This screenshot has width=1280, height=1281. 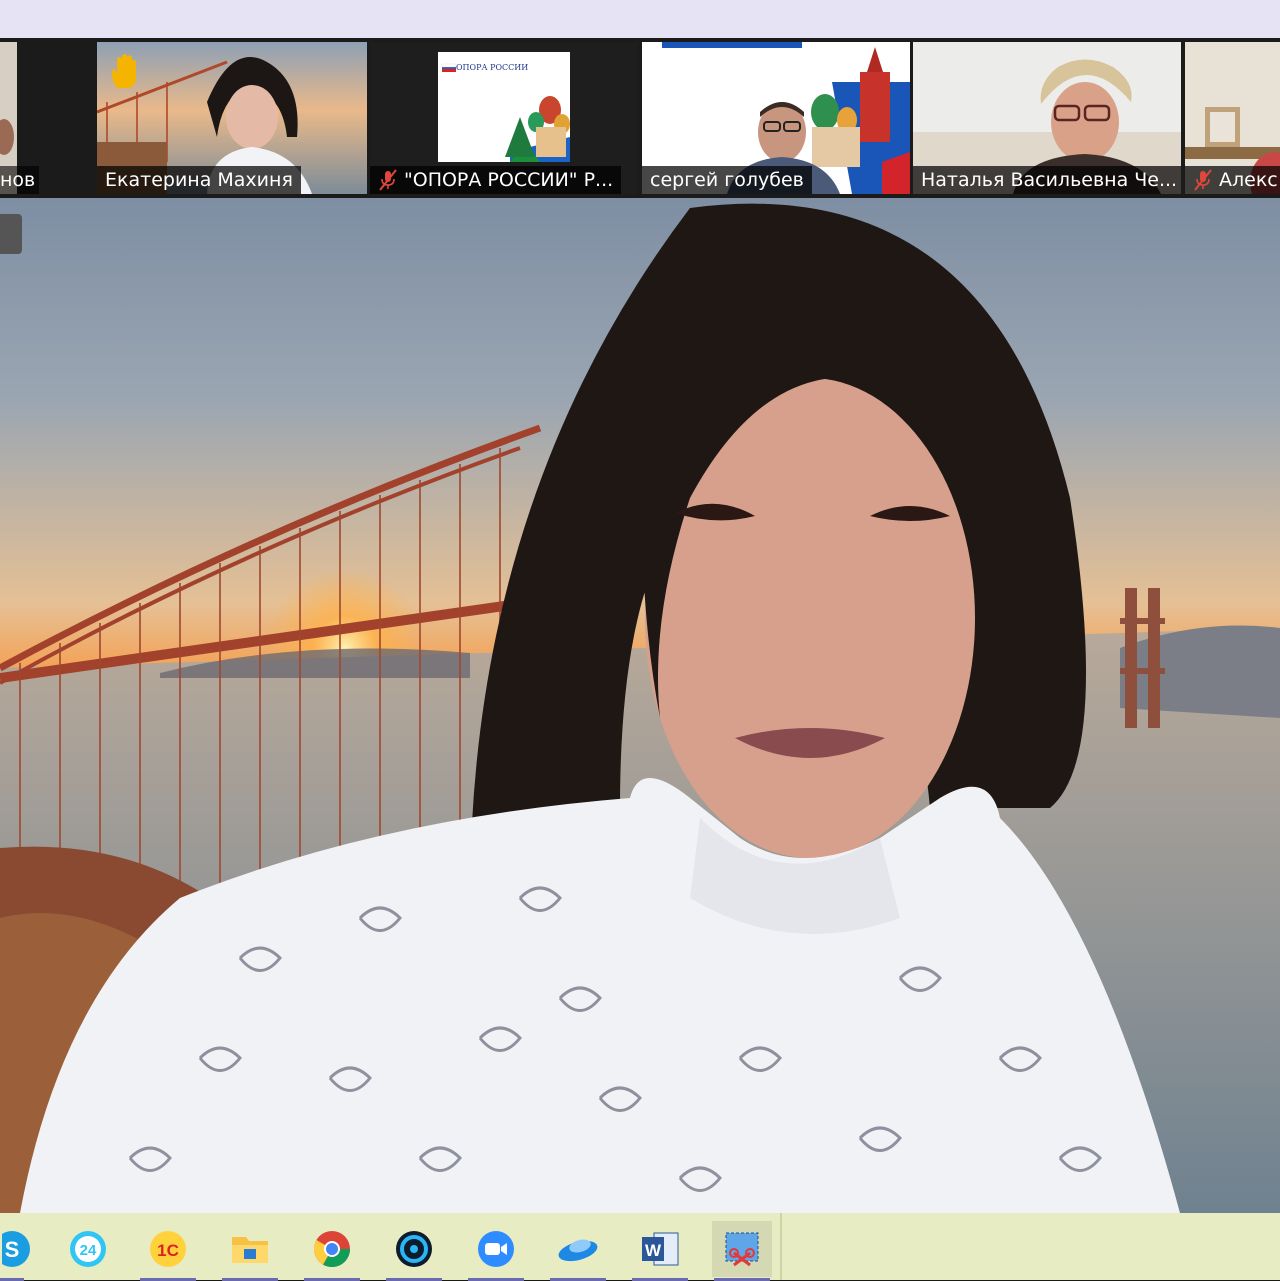 I want to click on participant-name-label: нов, so click(x=20, y=180).